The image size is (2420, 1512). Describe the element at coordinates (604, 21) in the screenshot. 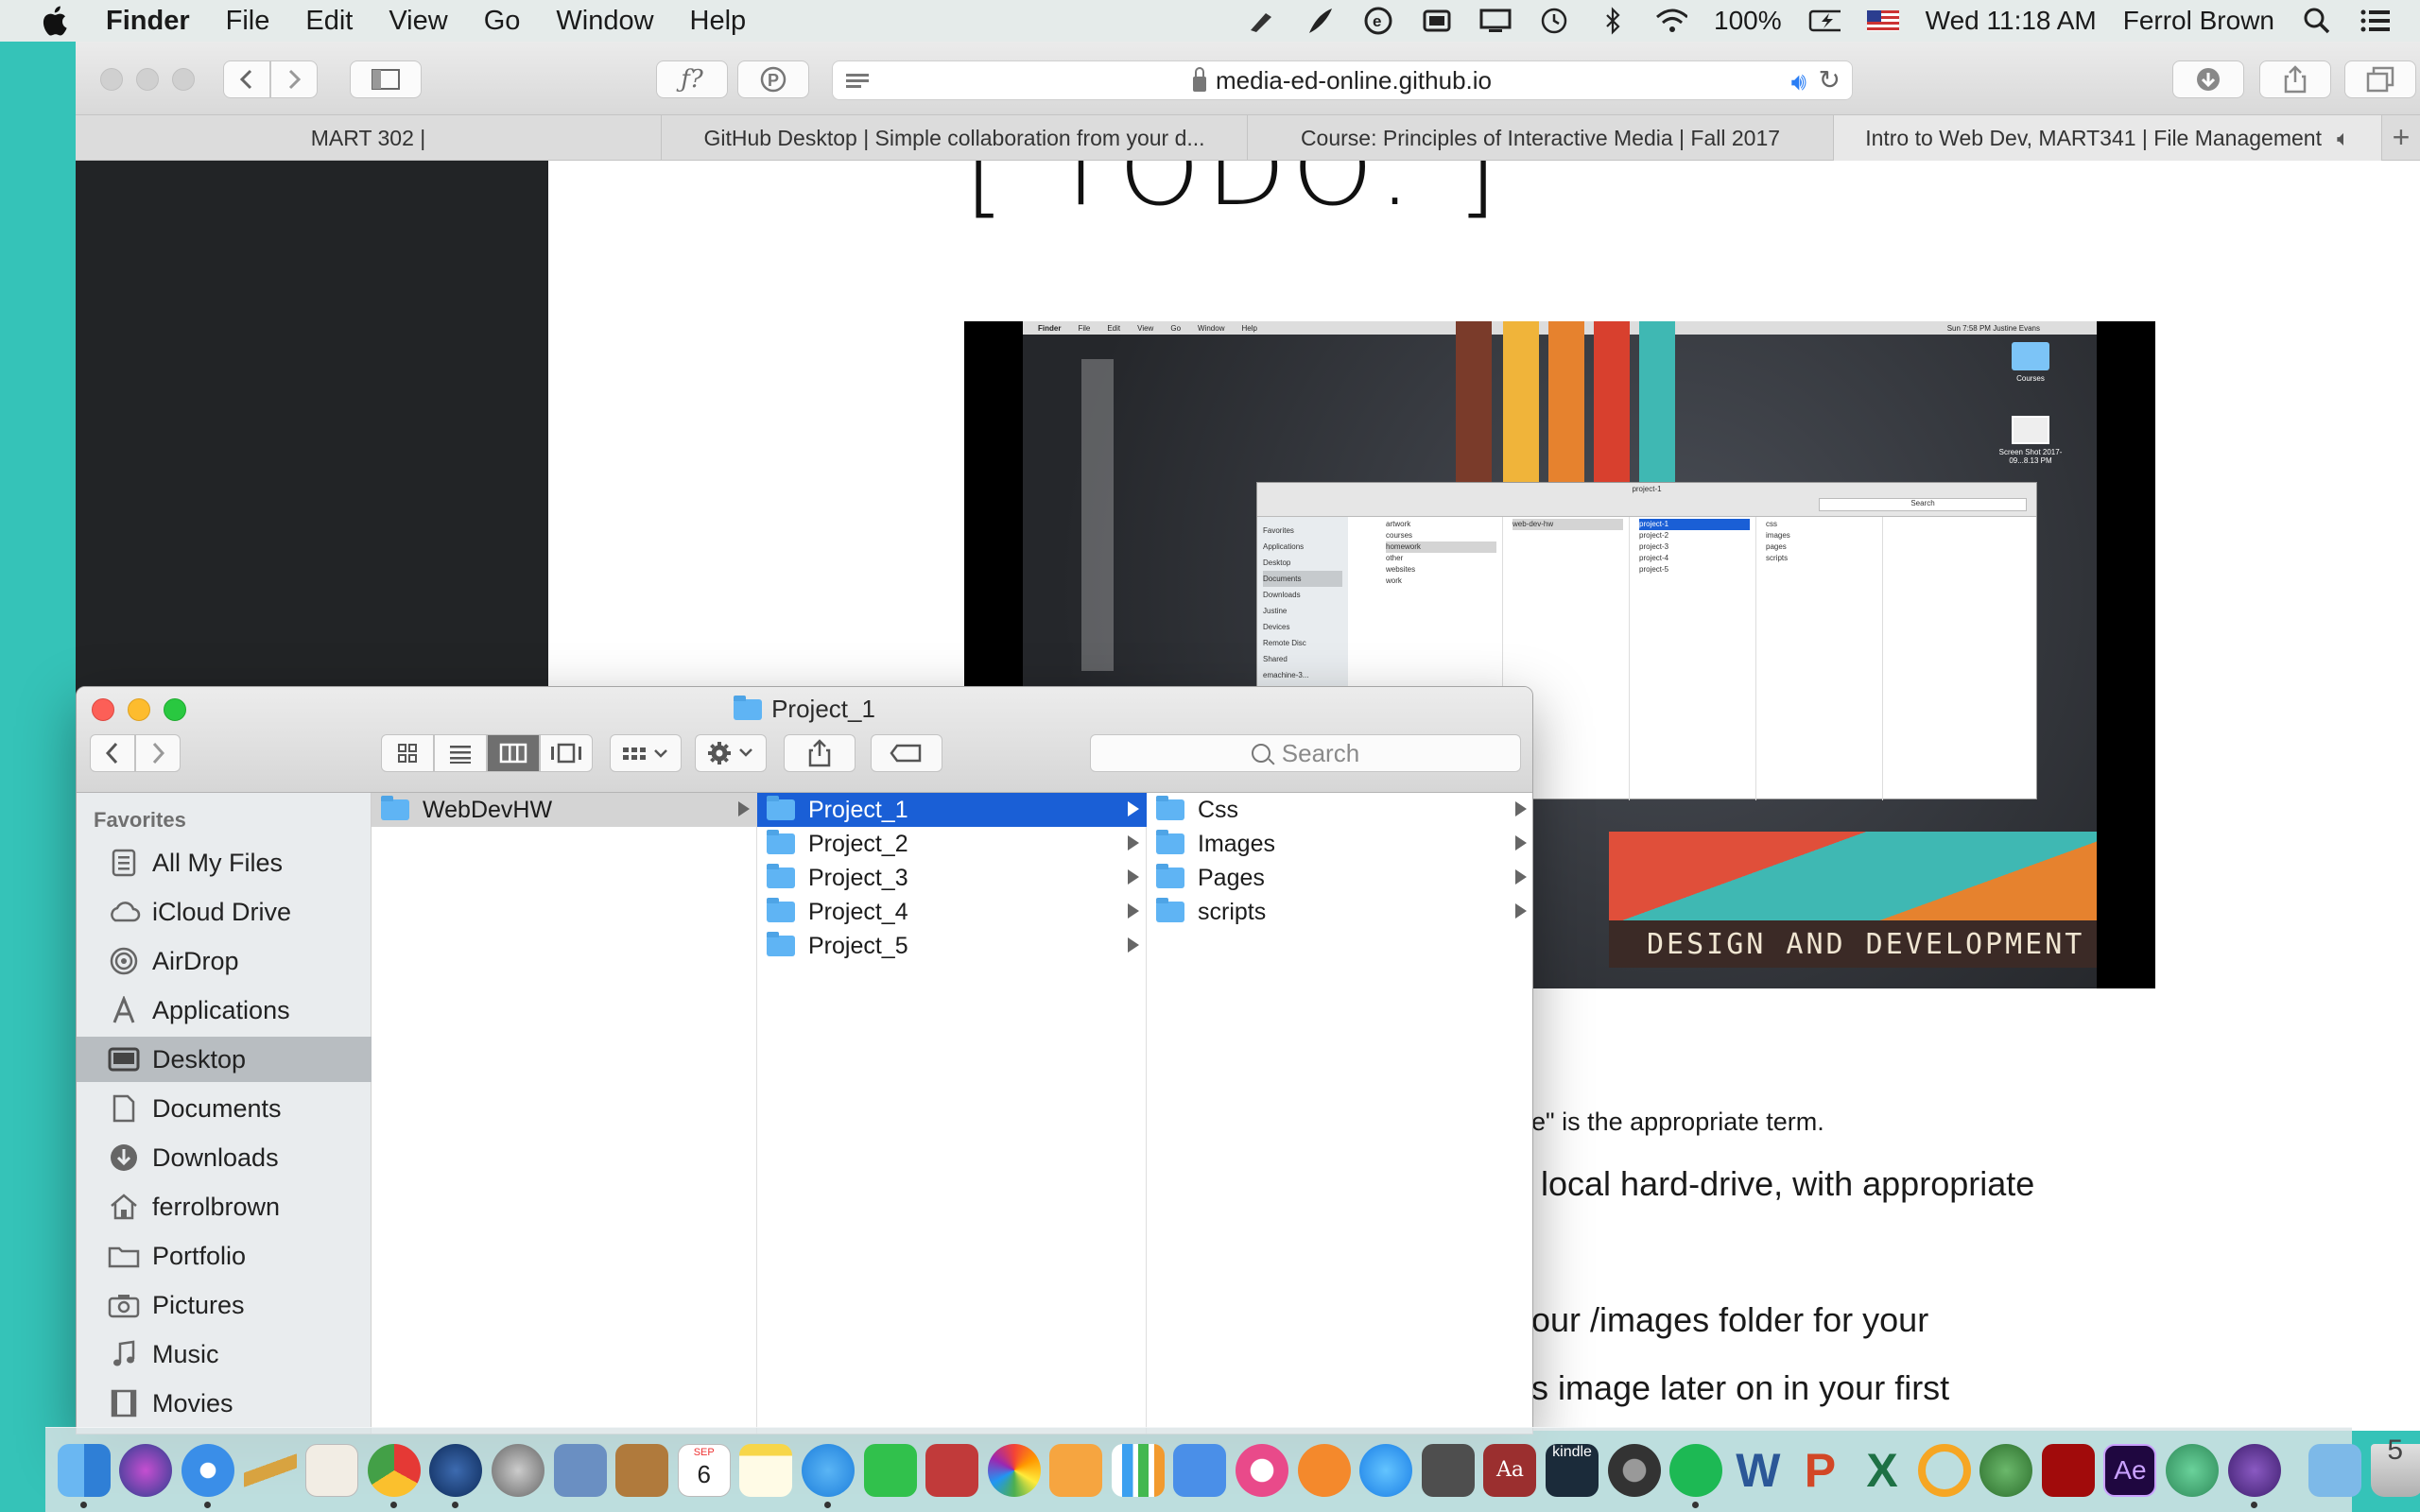

I see `menu-window: Window` at that location.